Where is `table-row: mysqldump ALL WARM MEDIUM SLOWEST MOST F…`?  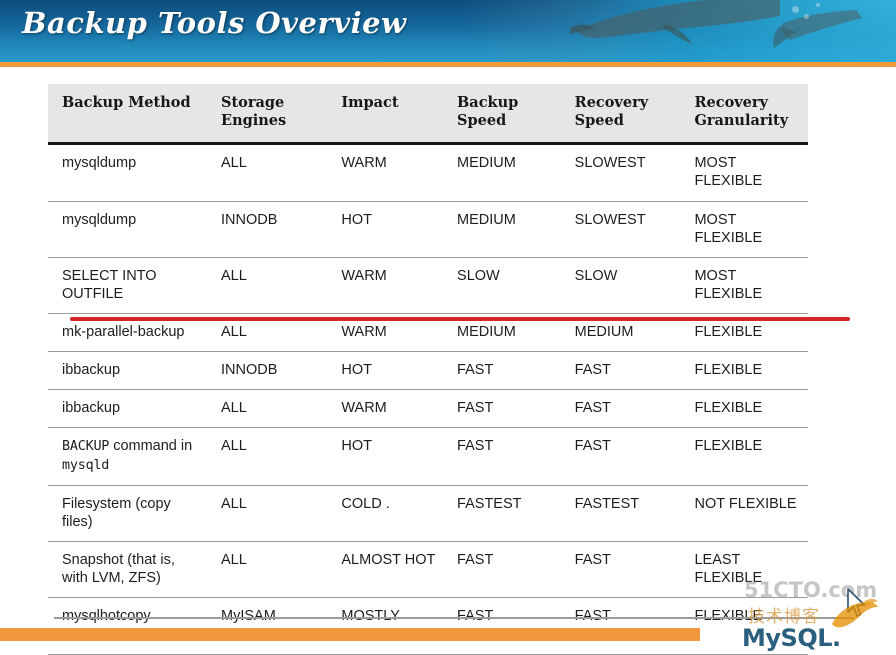
table-row: mysqldump ALL WARM MEDIUM SLOWEST MOST F… is located at coordinates (428, 172).